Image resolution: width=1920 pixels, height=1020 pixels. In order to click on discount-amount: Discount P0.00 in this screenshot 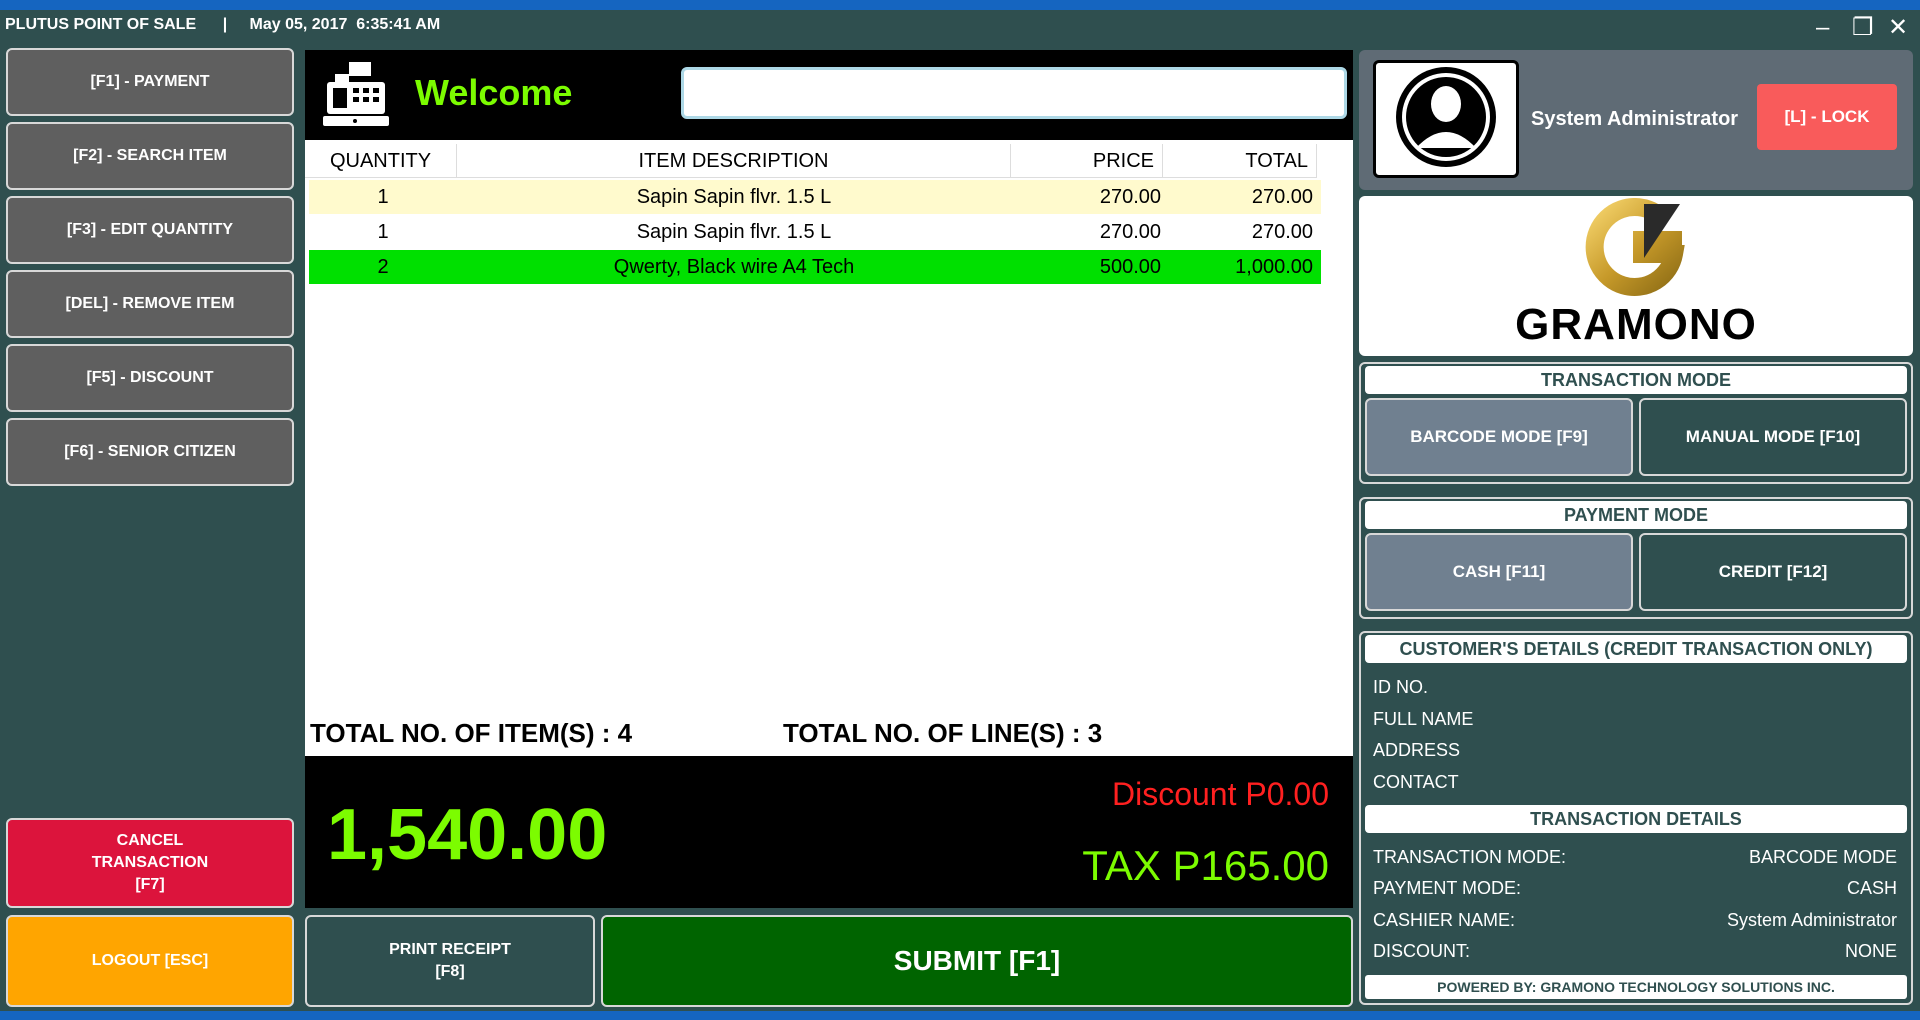, I will do `click(1220, 794)`.